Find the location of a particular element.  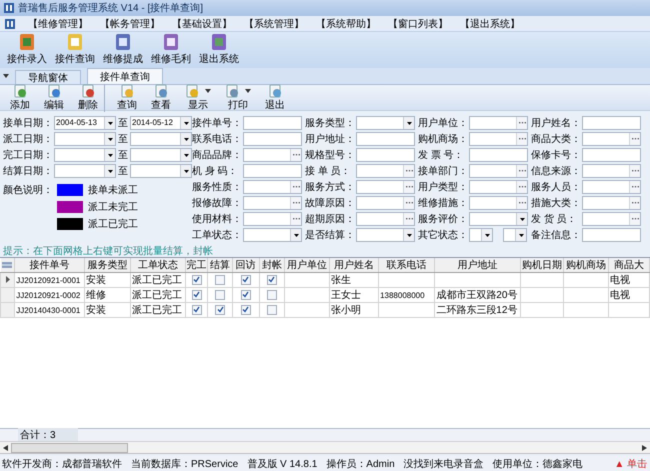

column-header: 封帐 is located at coordinates (272, 265).